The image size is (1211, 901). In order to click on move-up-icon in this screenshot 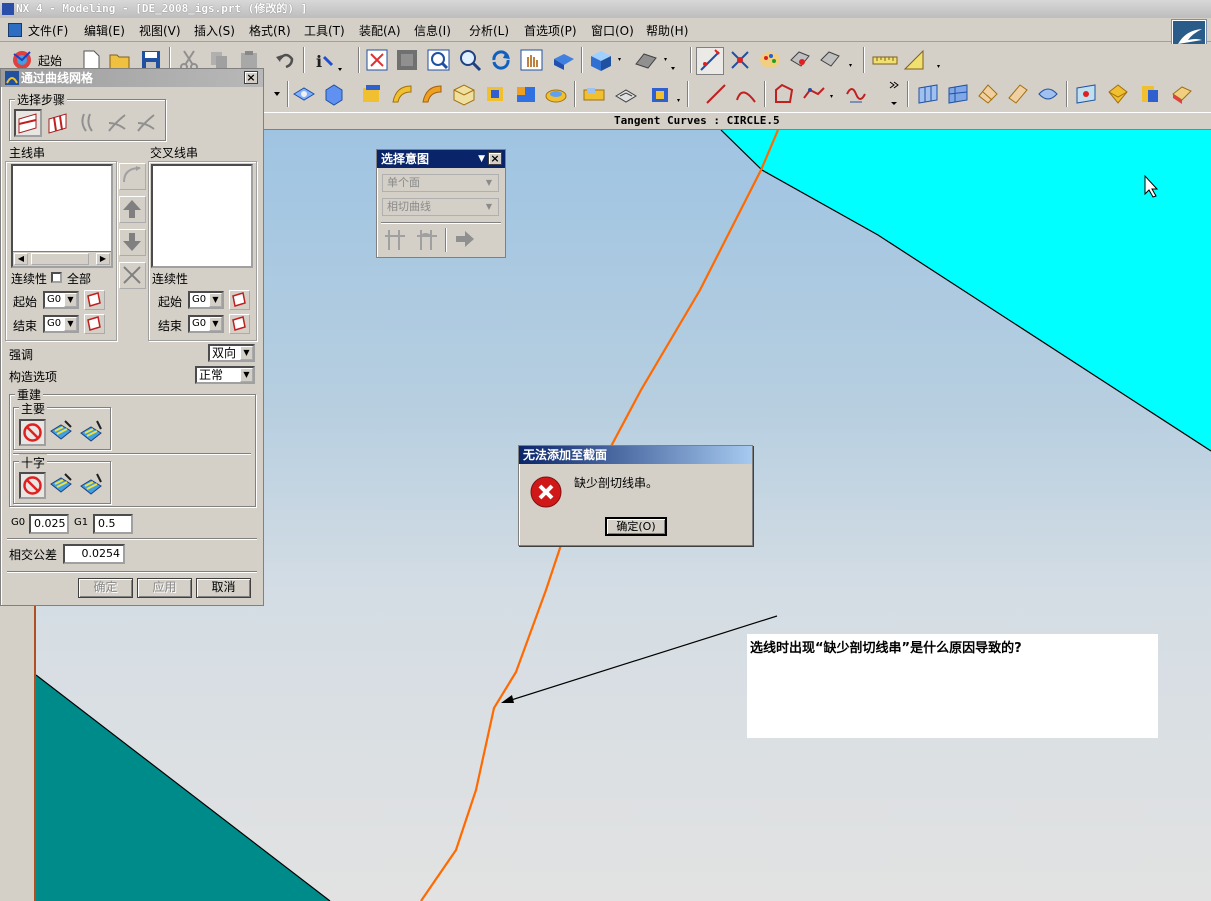, I will do `click(132, 209)`.